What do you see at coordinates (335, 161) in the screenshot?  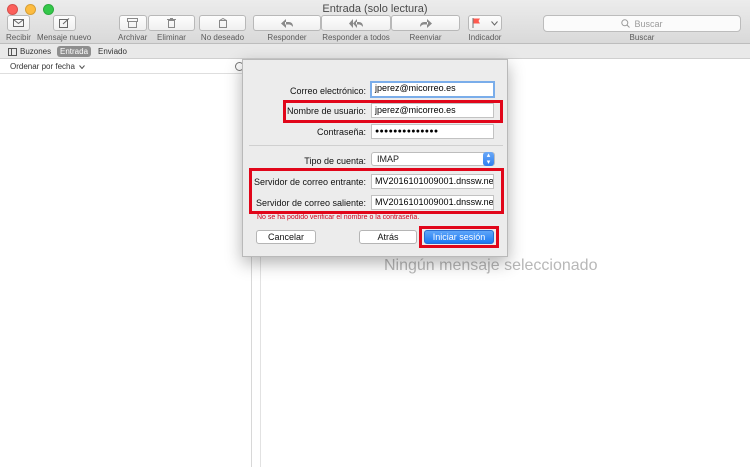 I see `account-type-label: Tipo de cuenta:` at bounding box center [335, 161].